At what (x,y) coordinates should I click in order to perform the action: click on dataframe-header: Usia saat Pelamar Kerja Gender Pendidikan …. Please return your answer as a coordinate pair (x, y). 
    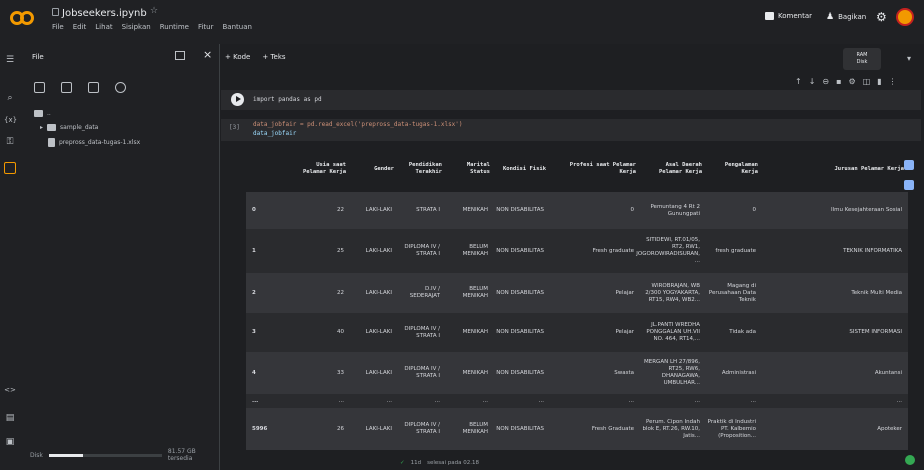
    Looking at the image, I should click on (577, 169).